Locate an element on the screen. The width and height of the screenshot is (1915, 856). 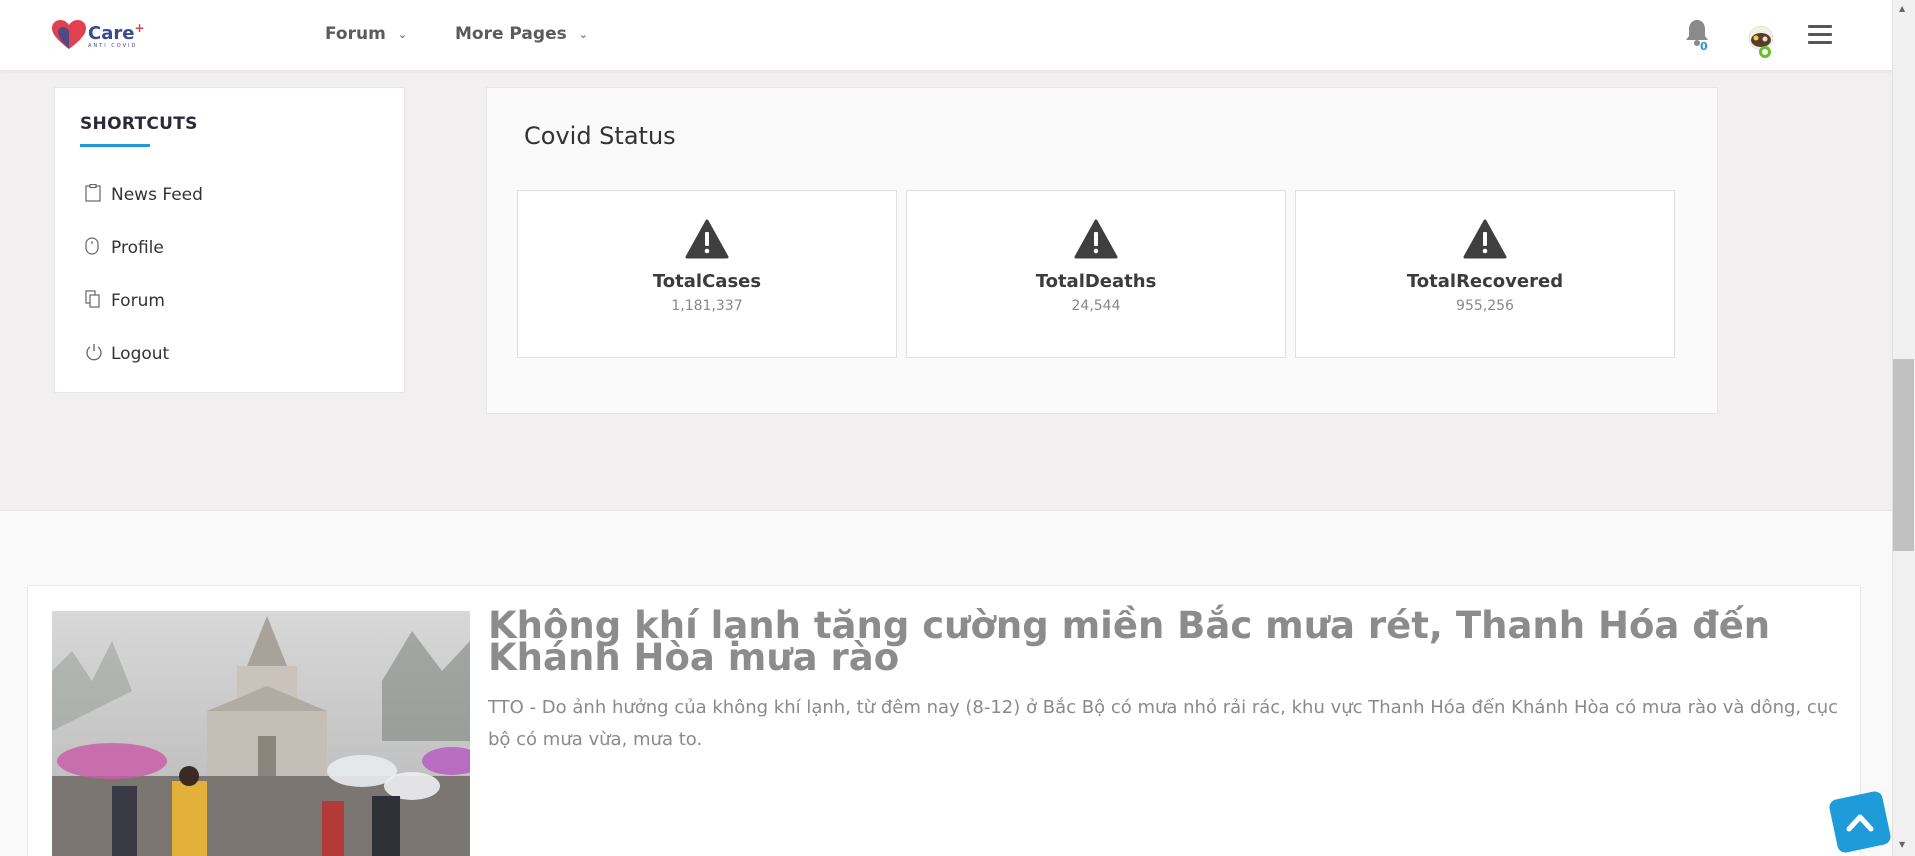
shortcuts-title: SHORTCUTS is located at coordinates (139, 124).